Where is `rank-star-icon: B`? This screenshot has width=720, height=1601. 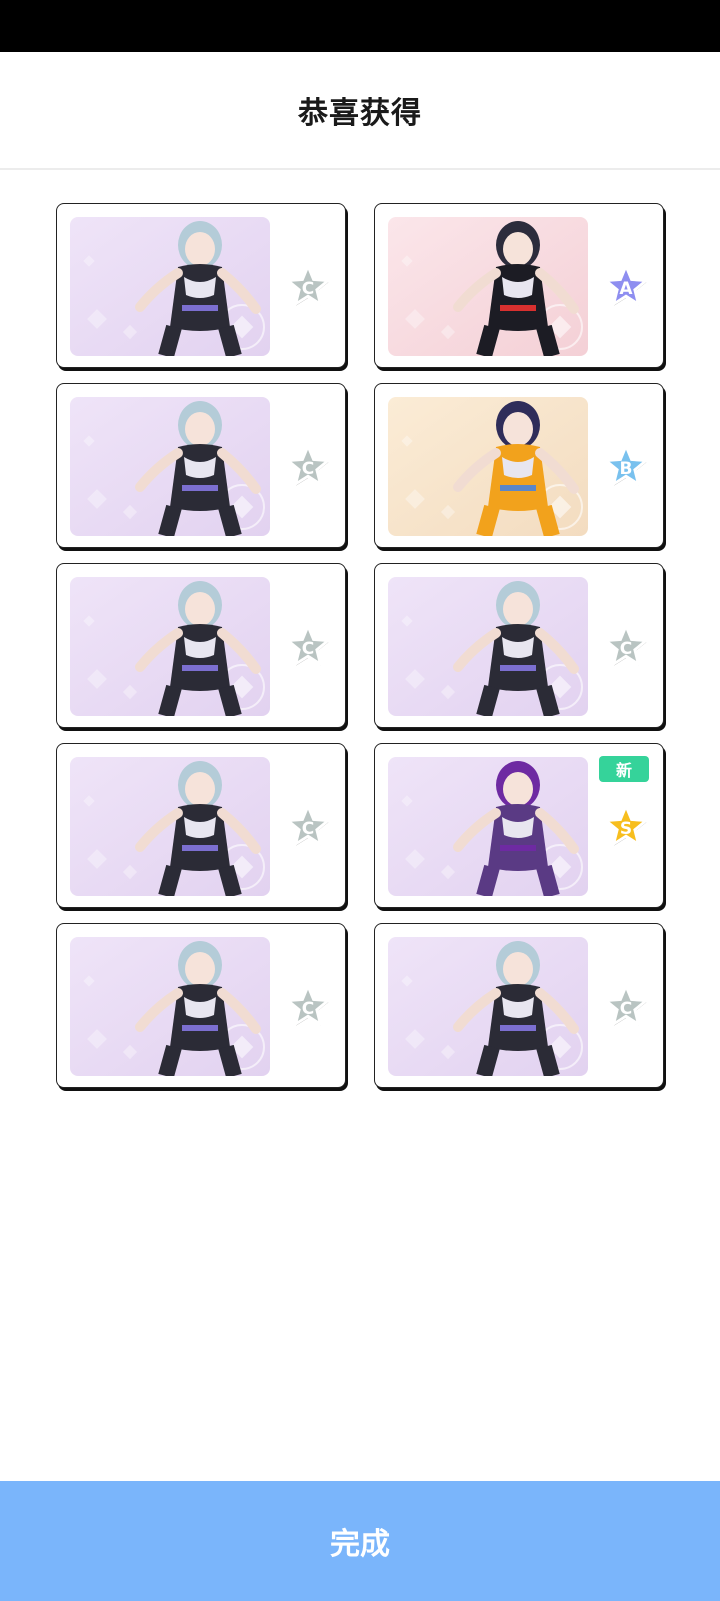
rank-star-icon: B is located at coordinates (626, 467).